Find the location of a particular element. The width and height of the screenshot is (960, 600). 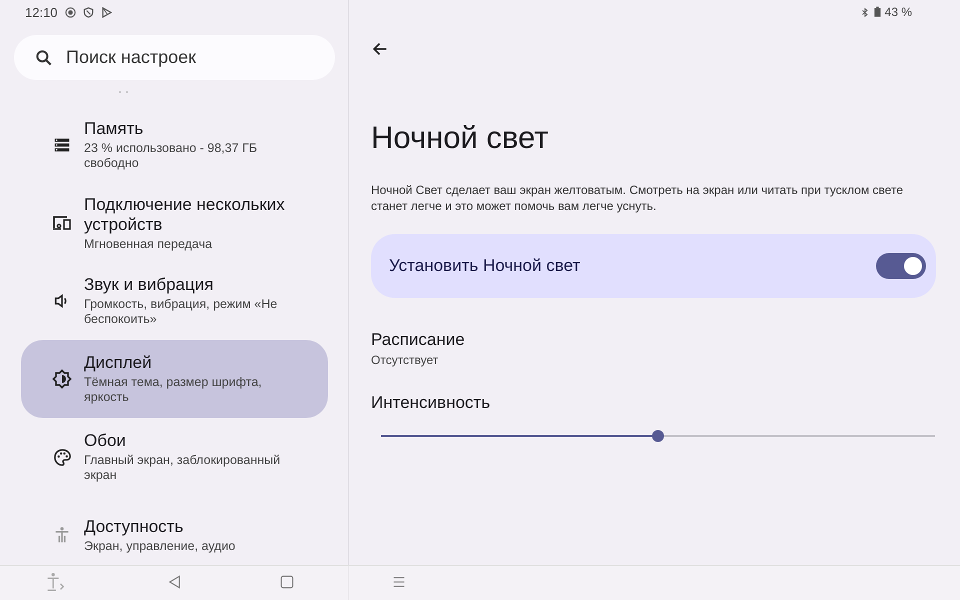

schedule-label: Расписание is located at coordinates (418, 340).